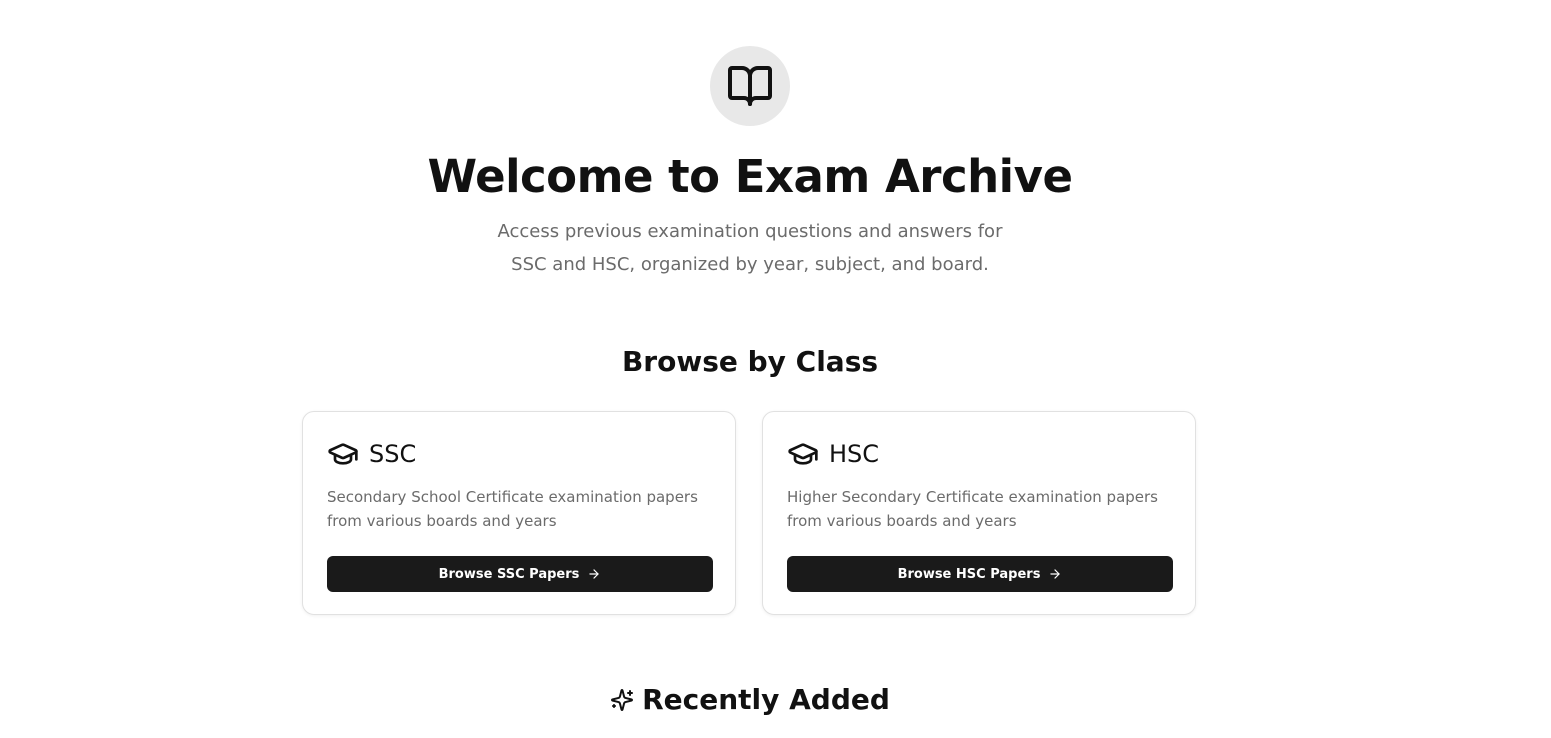  I want to click on hero-icon-circle, so click(750, 86).